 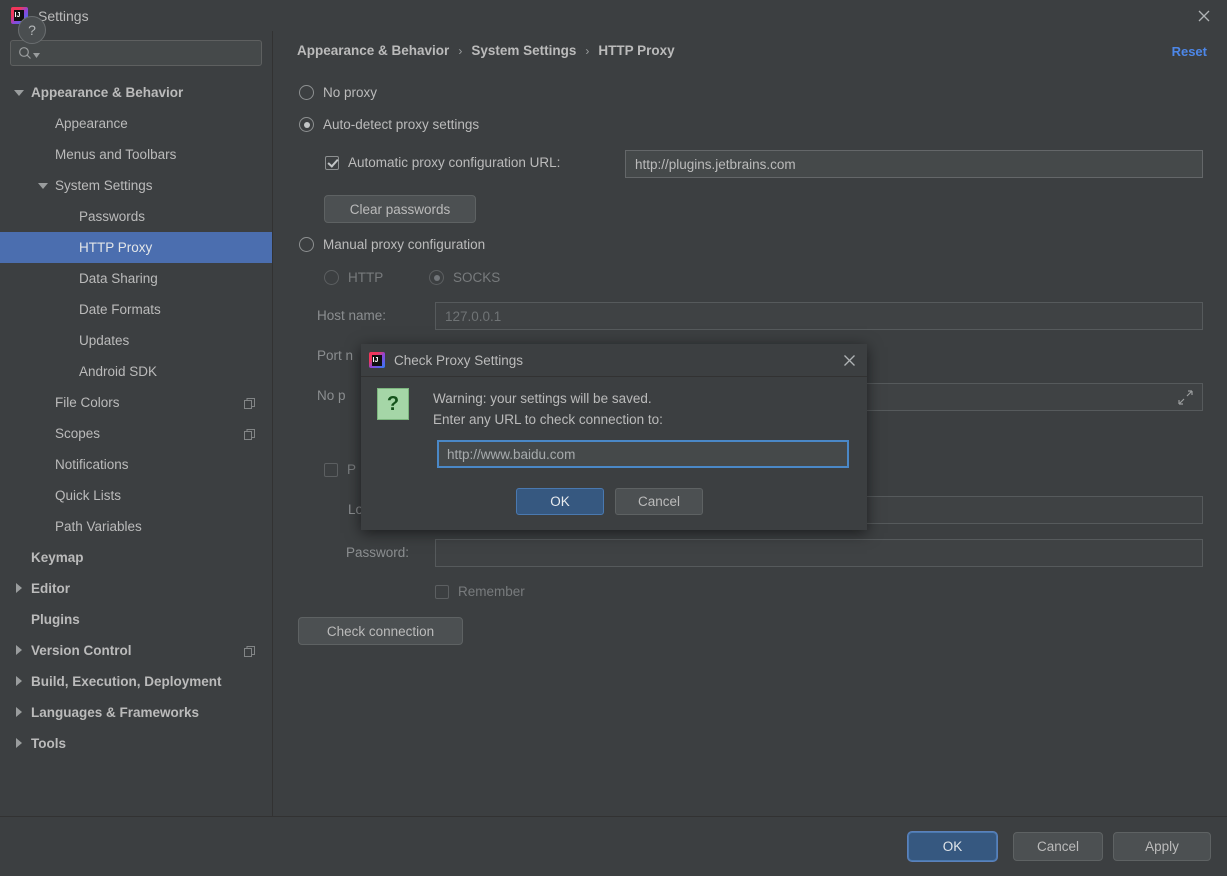 I want to click on sidebar-item-editor: Editor, so click(x=136, y=588).